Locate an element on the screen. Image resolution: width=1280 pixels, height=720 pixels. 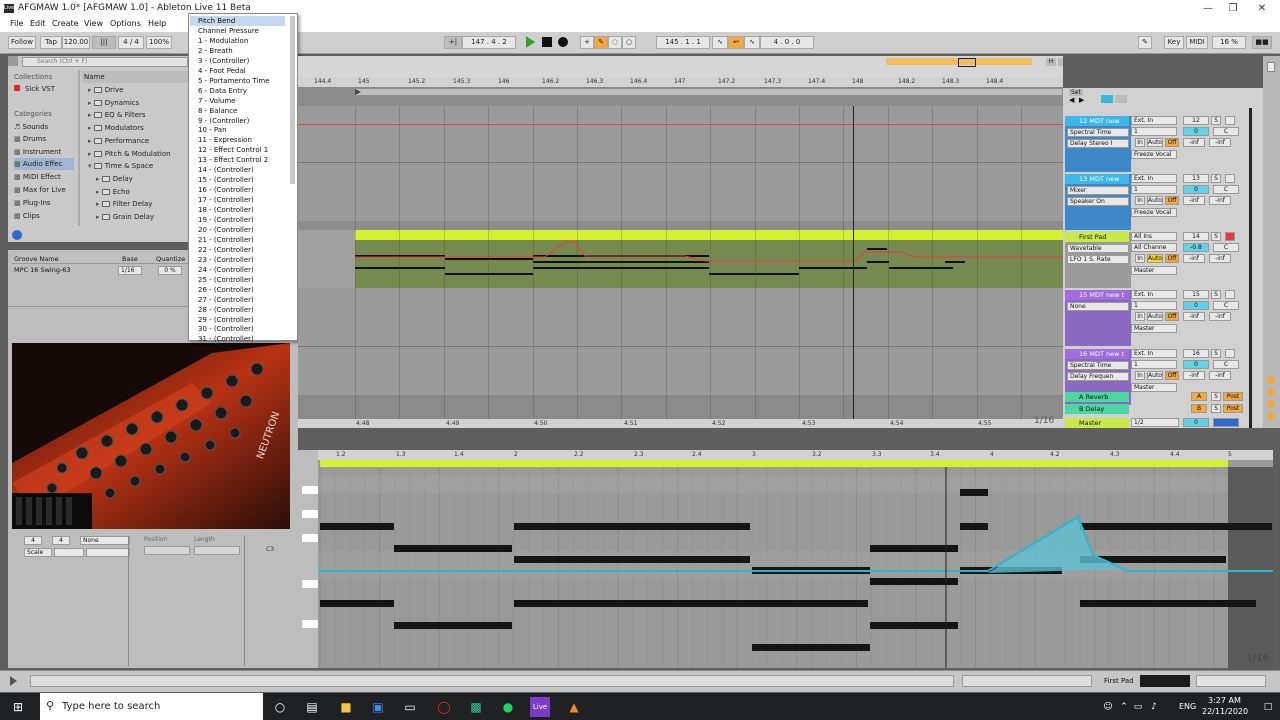
dropdown-item: 7 - Volume is located at coordinates (216, 101).